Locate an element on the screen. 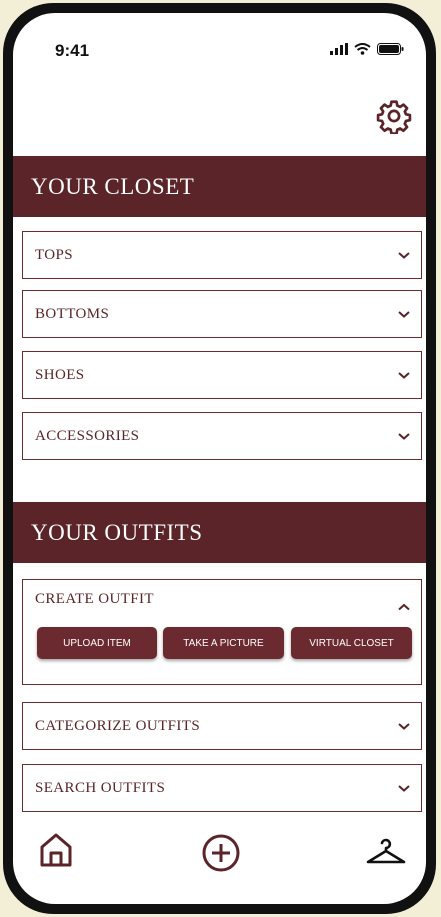 This screenshot has height=917, width=441. outfits-item-search: SEARCH OUTFITS is located at coordinates (222, 788).